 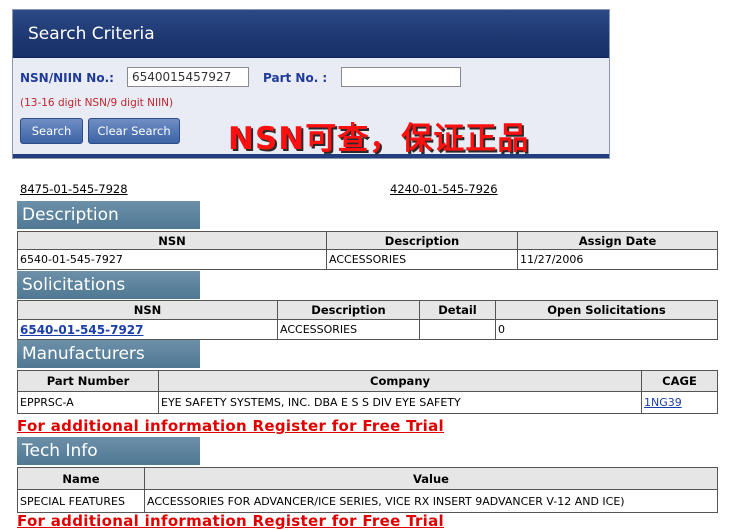 I want to click on search-button: Search, so click(x=51, y=131).